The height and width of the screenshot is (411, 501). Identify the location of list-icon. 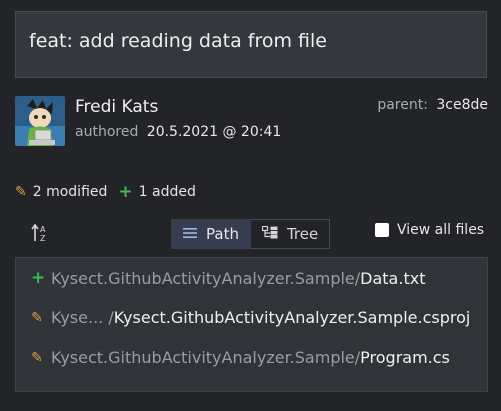
(190, 234).